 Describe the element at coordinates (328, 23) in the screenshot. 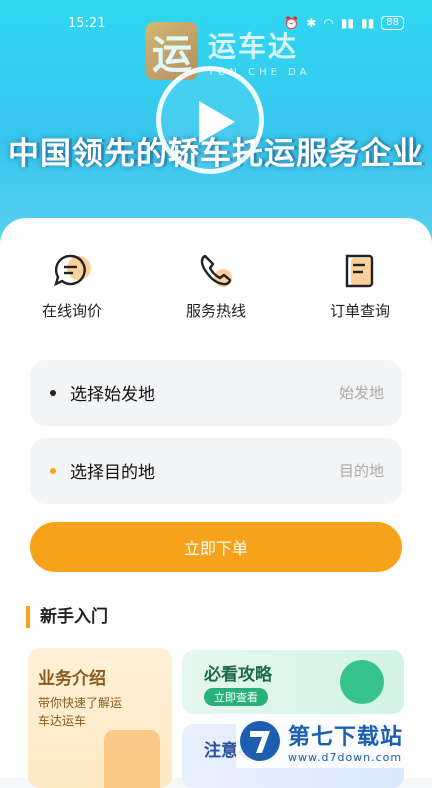

I see `wifi-icon: ◠` at that location.